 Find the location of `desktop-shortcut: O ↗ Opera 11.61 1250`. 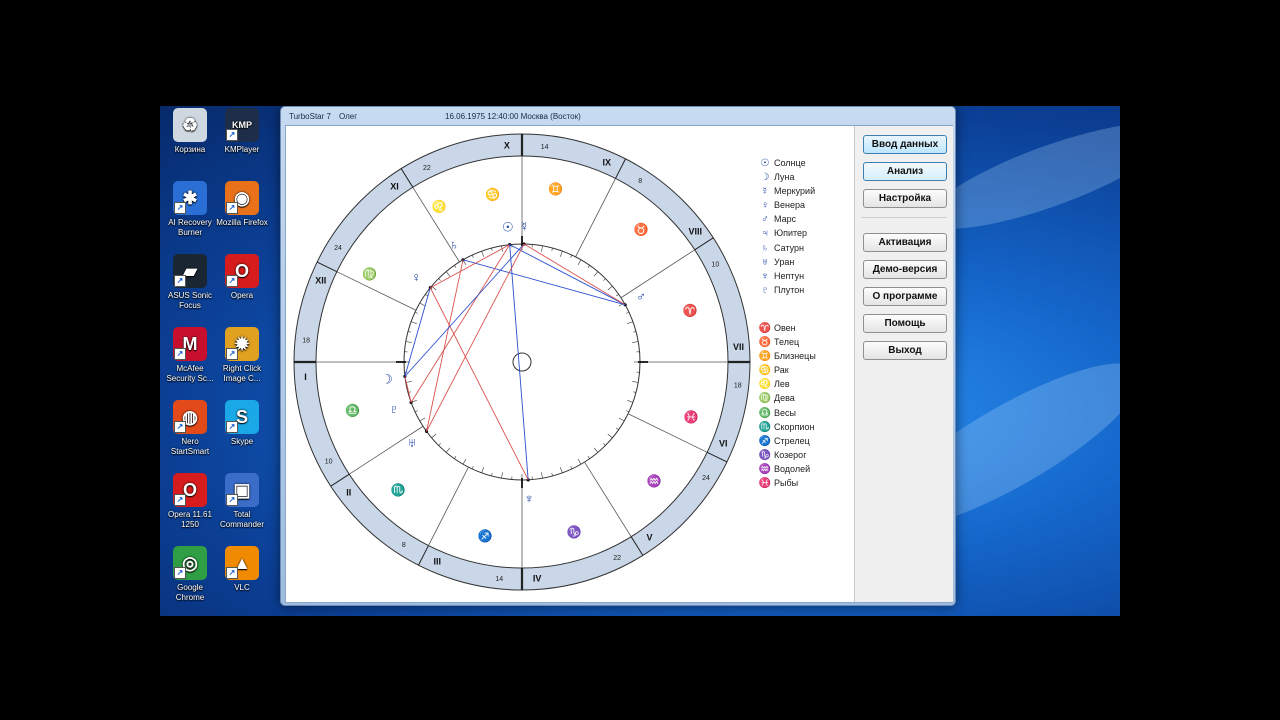

desktop-shortcut: O ↗ Opera 11.61 1250 is located at coordinates (190, 501).